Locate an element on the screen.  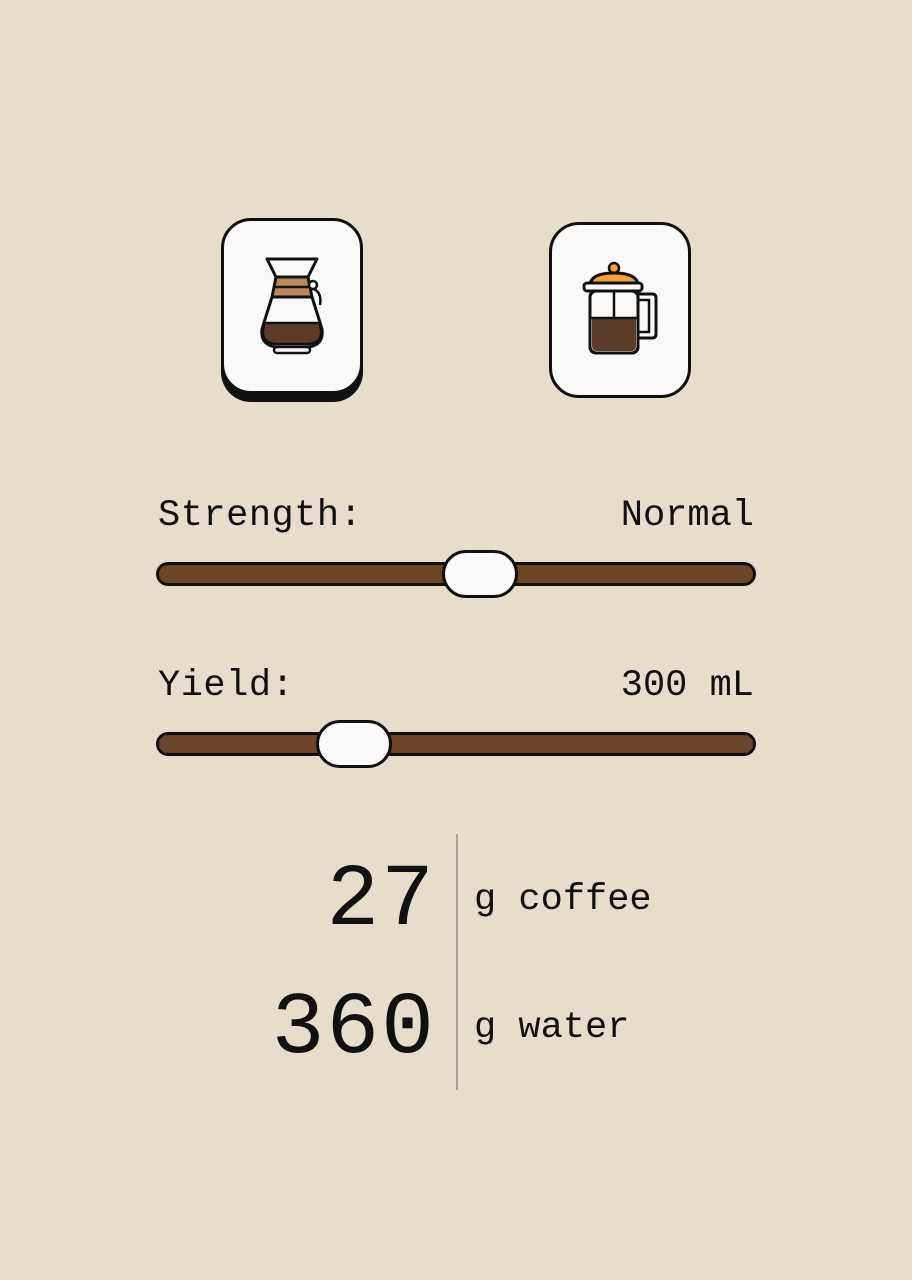
chemex-icon is located at coordinates (292, 306).